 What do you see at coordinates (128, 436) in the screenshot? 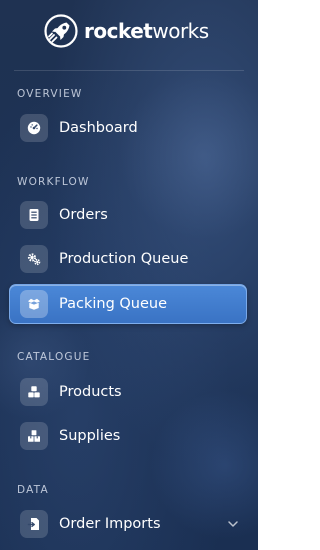
I see `nav-item-supplies: Supplies` at bounding box center [128, 436].